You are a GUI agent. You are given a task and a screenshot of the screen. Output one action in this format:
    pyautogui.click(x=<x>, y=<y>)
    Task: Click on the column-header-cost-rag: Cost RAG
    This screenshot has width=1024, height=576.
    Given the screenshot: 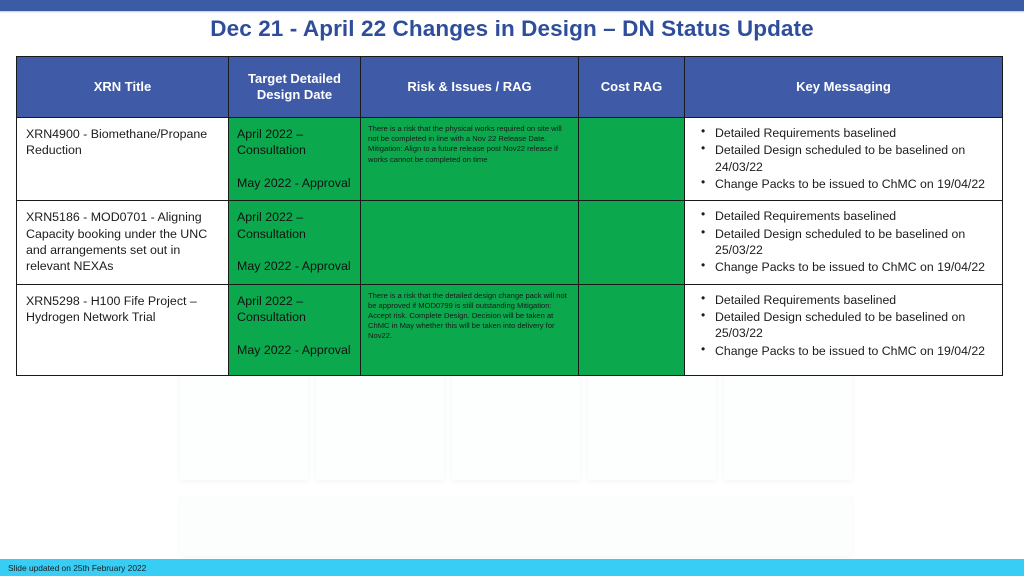 What is the action you would take?
    pyautogui.click(x=631, y=87)
    